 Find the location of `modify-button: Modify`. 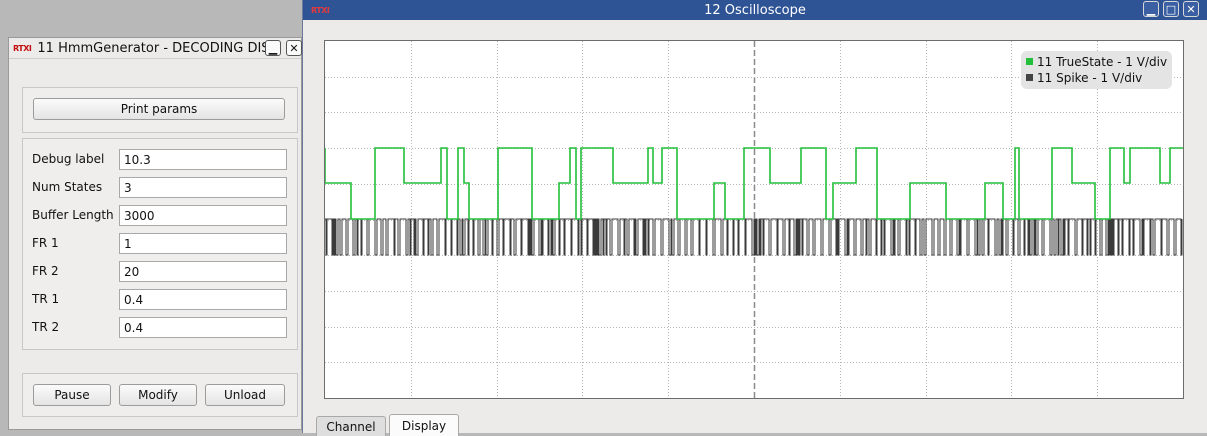

modify-button: Modify is located at coordinates (158, 395).